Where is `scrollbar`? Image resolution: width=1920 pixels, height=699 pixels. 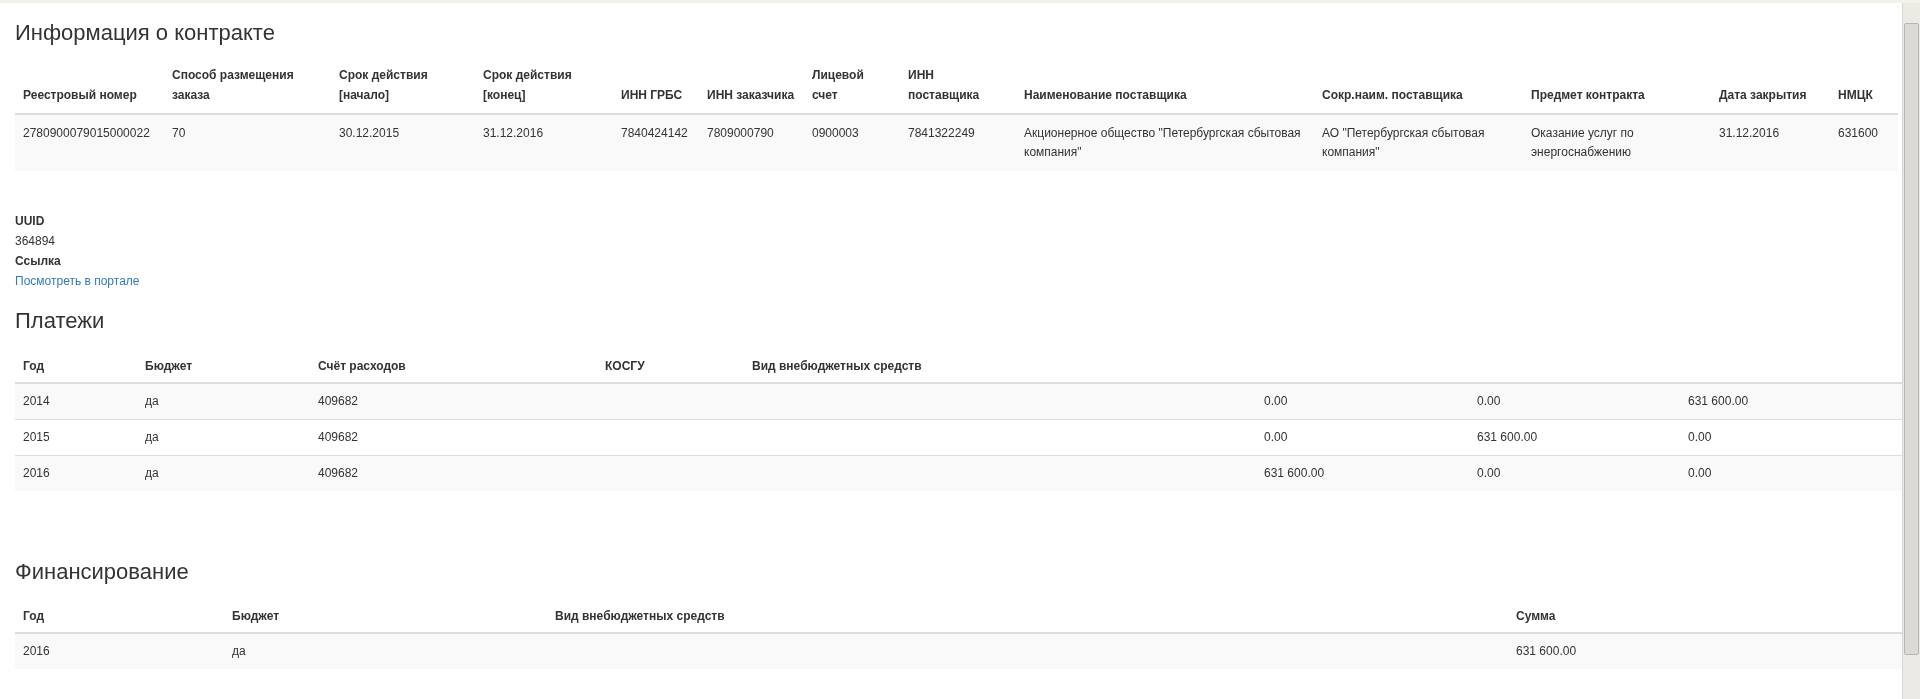 scrollbar is located at coordinates (1911, 351).